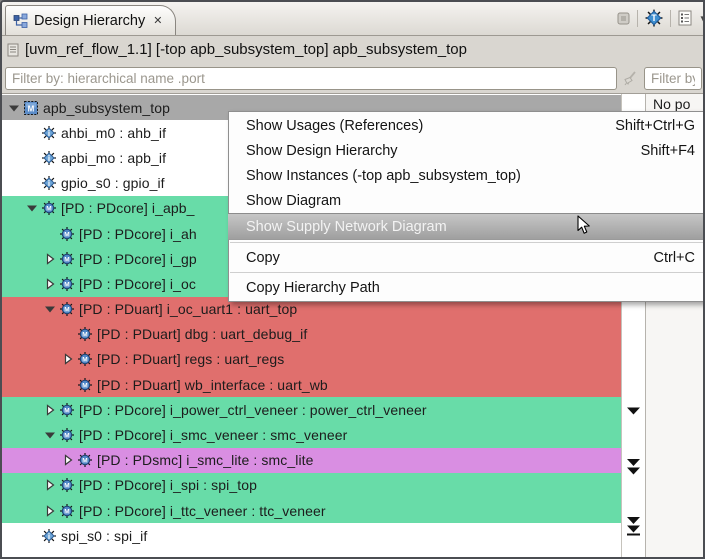 This screenshot has width=705, height=559. I want to click on menu-item-label: Show Usages (References), so click(335, 125).